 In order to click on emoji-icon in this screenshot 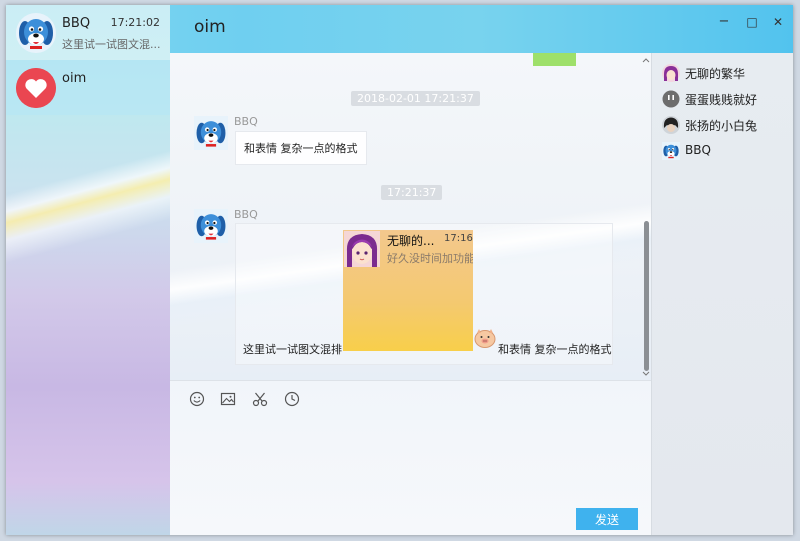, I will do `click(197, 399)`.